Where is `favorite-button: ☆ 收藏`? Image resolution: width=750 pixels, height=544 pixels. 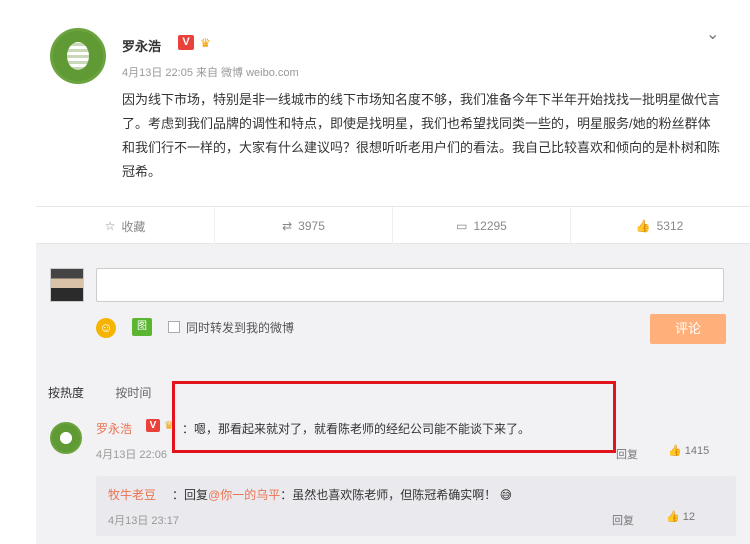 favorite-button: ☆ 收藏 is located at coordinates (125, 226).